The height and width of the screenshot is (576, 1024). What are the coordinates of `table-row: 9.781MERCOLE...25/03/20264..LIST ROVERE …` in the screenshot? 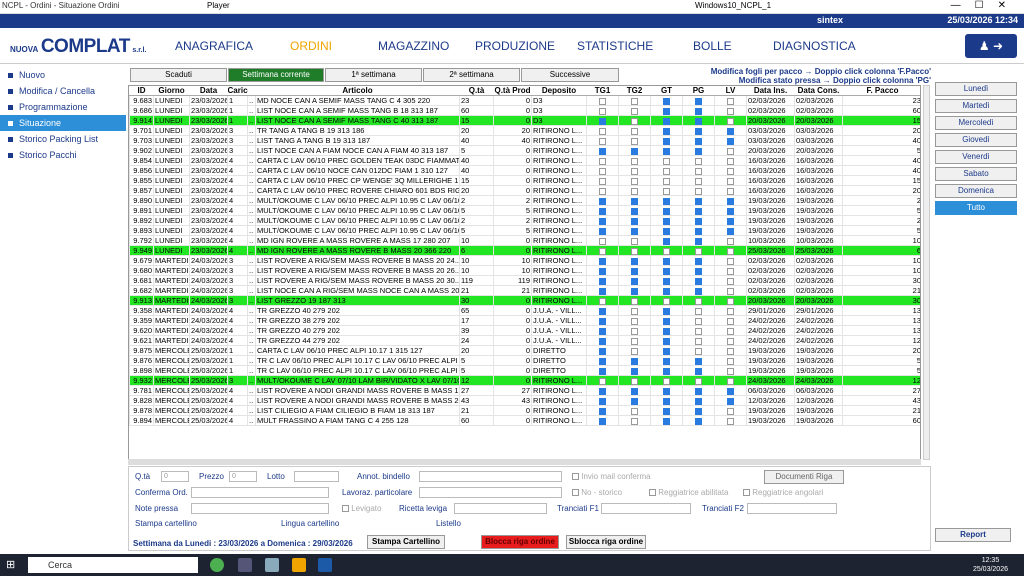 It's located at (524, 390).